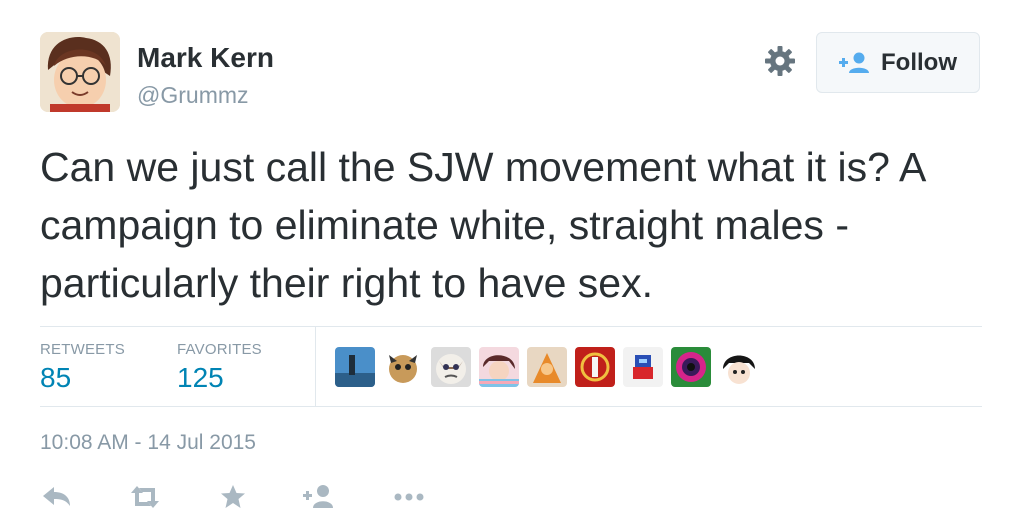  I want to click on retweets-label: RETWEETS, so click(82, 349).